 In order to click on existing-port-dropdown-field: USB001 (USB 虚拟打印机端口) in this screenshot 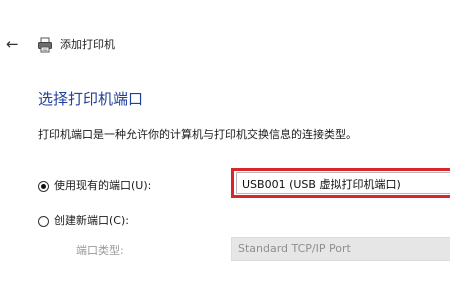, I will do `click(343, 183)`.